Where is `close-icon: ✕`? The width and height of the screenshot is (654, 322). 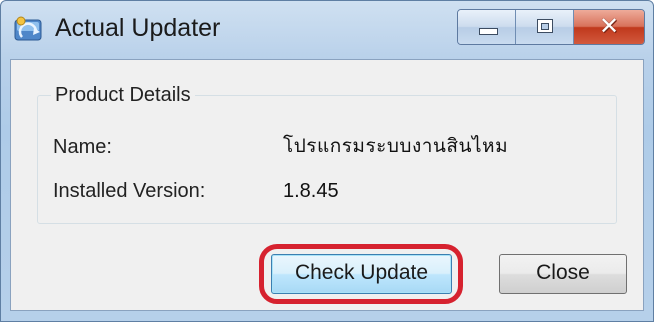
close-icon: ✕ is located at coordinates (609, 26).